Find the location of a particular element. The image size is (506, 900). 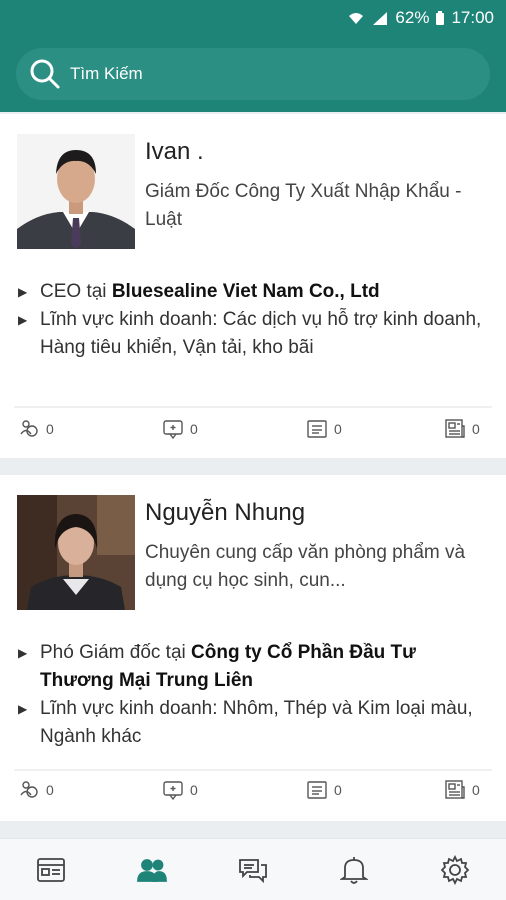

nav-contacts is located at coordinates (152, 870).